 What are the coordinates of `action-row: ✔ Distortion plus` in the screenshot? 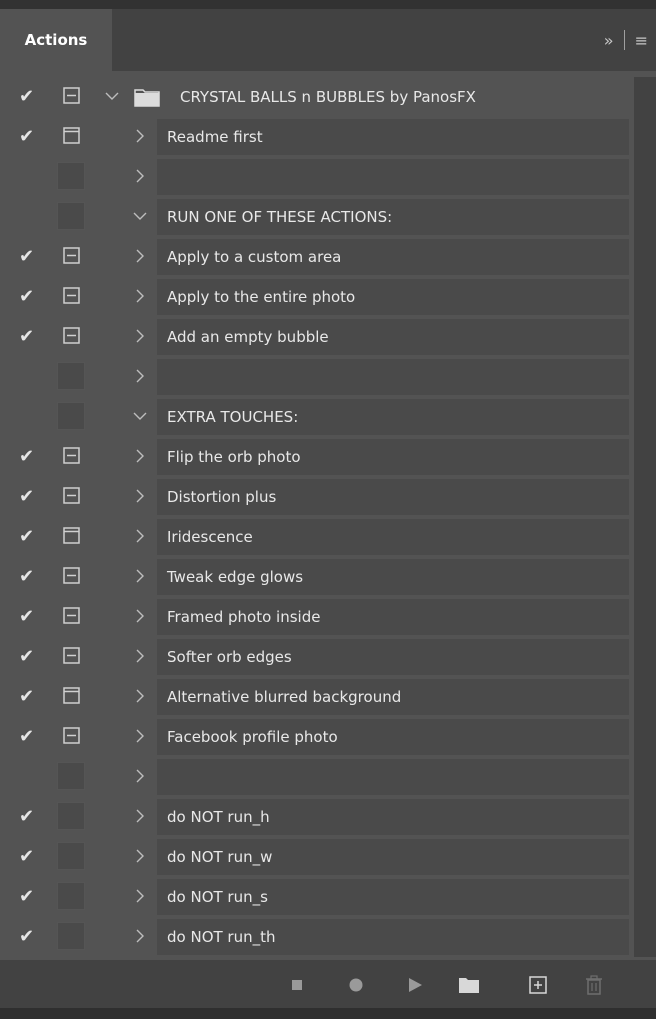 It's located at (328, 497).